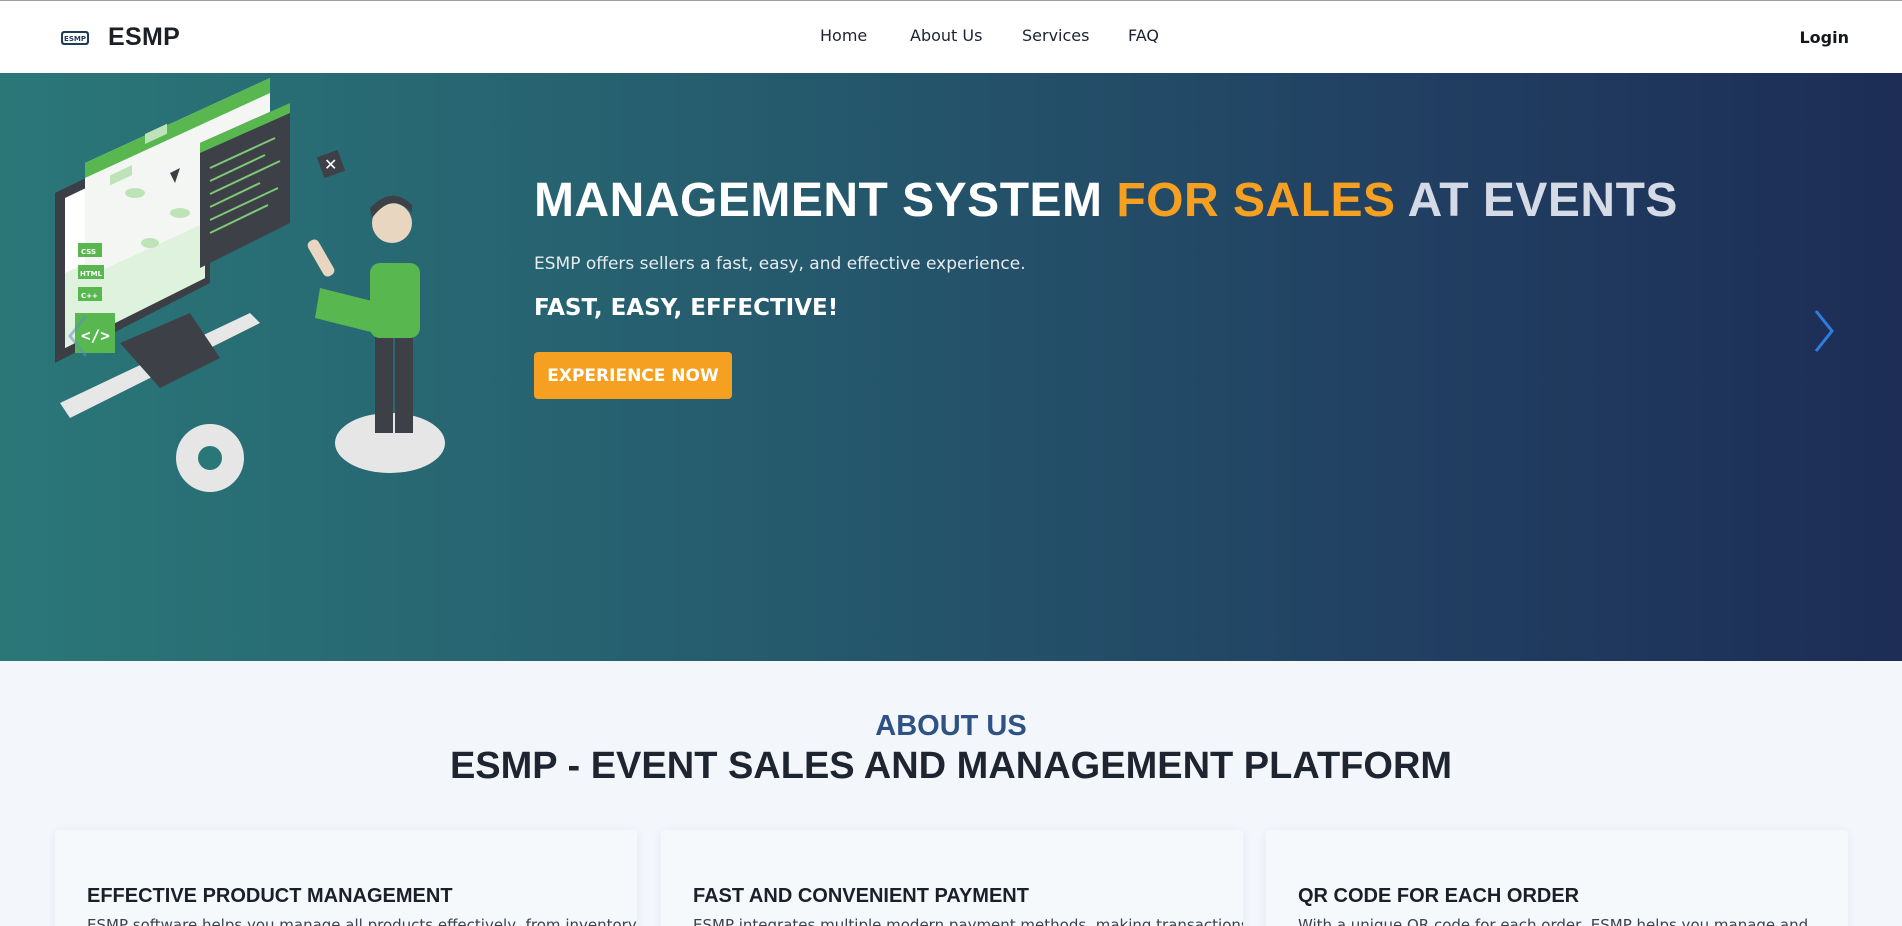 This screenshot has height=926, width=1902. I want to click on feature-card-title: EFFECTIVE PRODUCT MANAGEMENT, so click(270, 896).